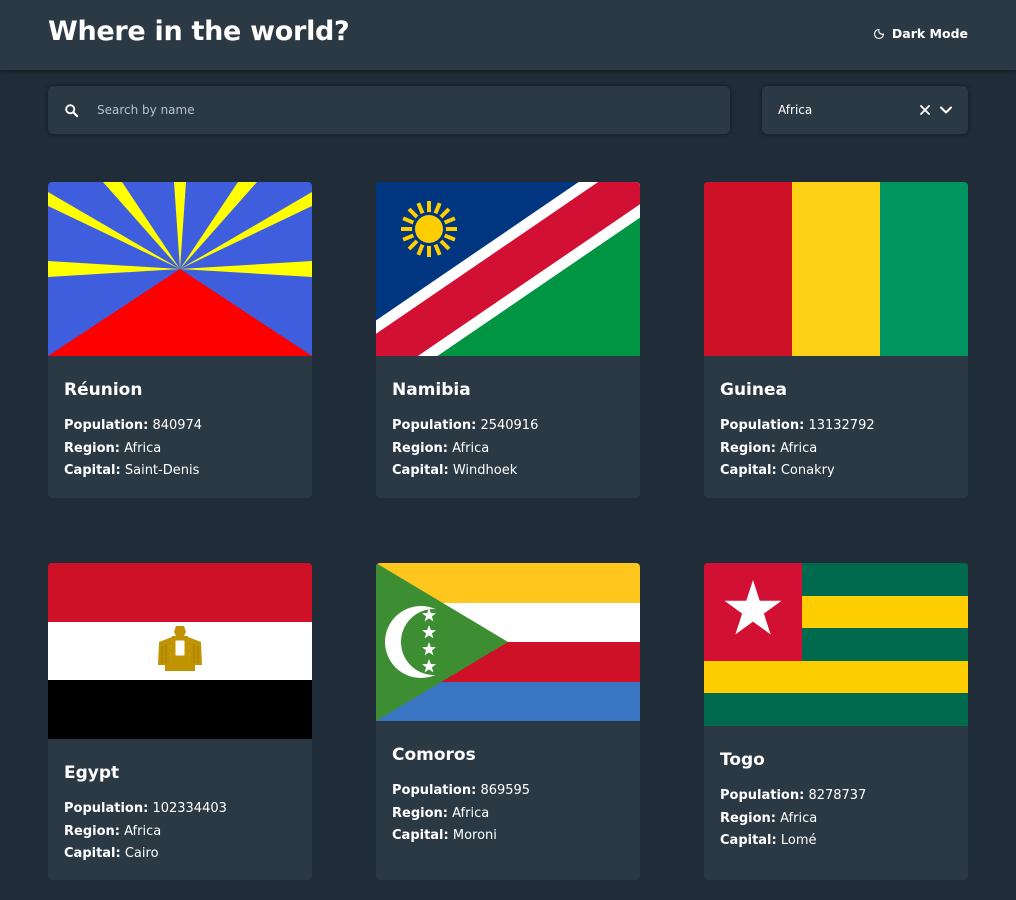 The image size is (1016, 900). What do you see at coordinates (141, 853) in the screenshot?
I see `capital-value: Cairo` at bounding box center [141, 853].